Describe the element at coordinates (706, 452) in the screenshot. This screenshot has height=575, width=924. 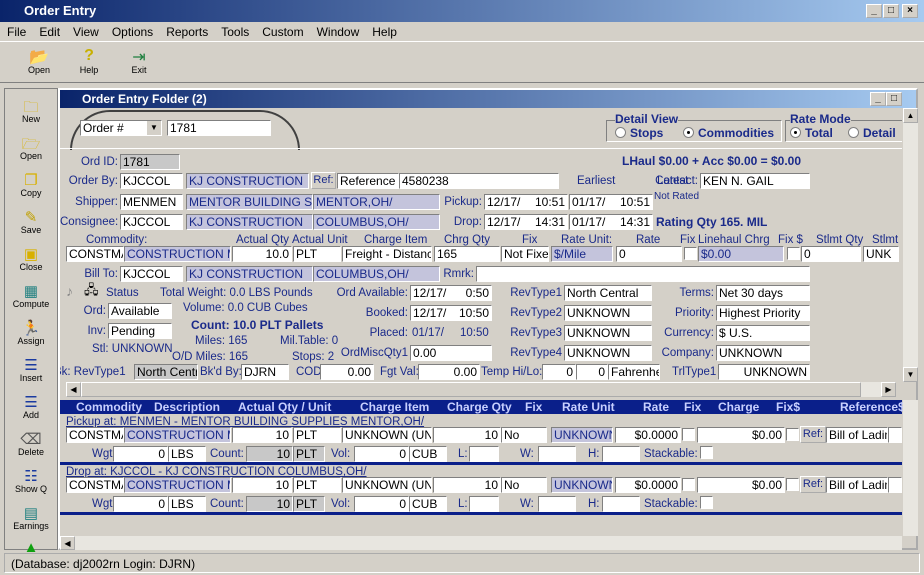
I see `stackable-checkbox` at that location.